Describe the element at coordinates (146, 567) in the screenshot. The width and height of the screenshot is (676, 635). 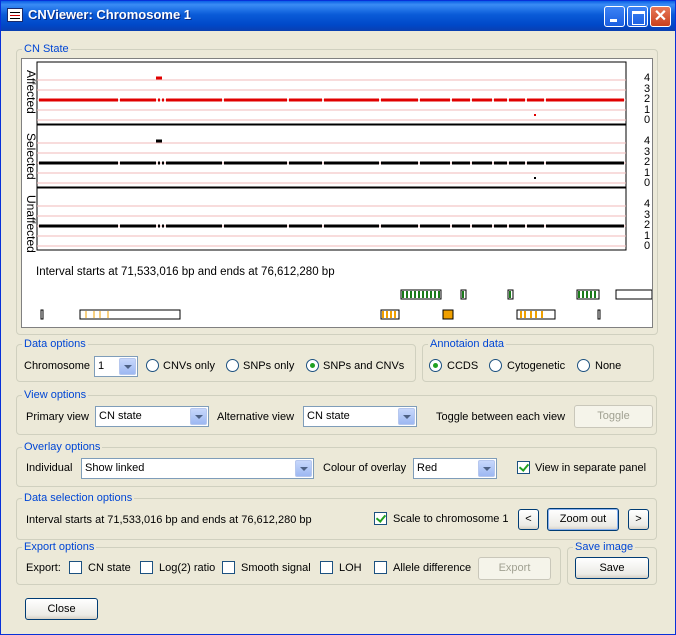
I see `export-log2-ratio-checkbox` at that location.